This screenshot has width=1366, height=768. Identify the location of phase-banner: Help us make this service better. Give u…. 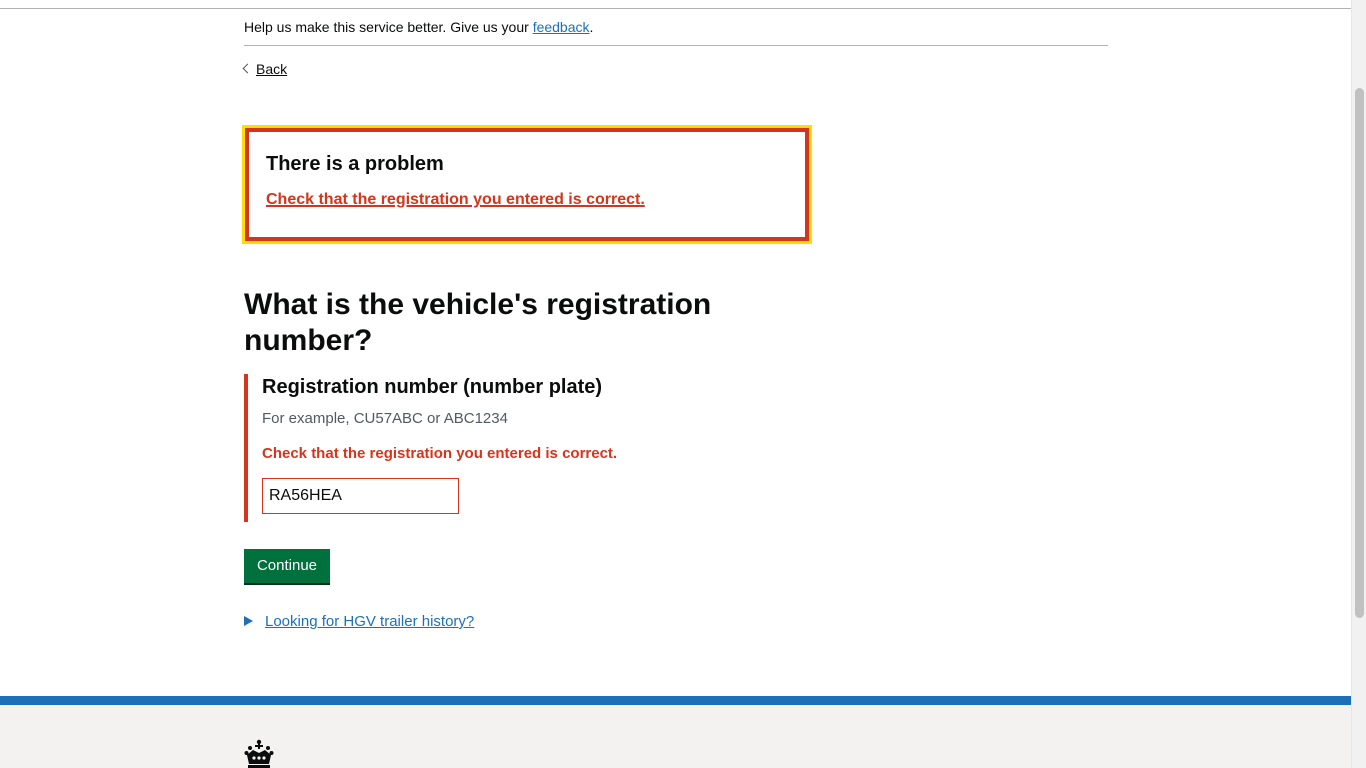
(676, 32).